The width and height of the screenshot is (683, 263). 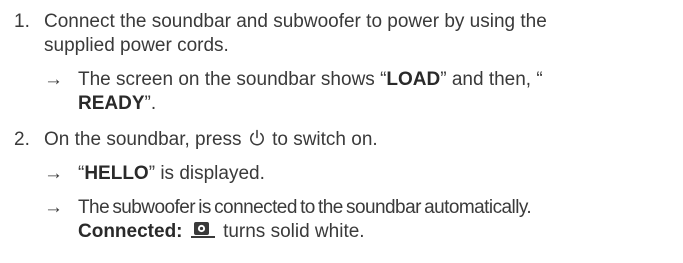 What do you see at coordinates (111, 103) in the screenshot?
I see `display-message-ready: READY` at bounding box center [111, 103].